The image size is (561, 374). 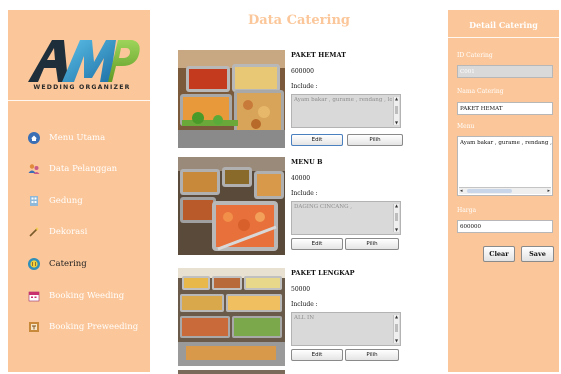 What do you see at coordinates (505, 108) in the screenshot?
I see `nama-catering-field: PAKET HEMAT` at bounding box center [505, 108].